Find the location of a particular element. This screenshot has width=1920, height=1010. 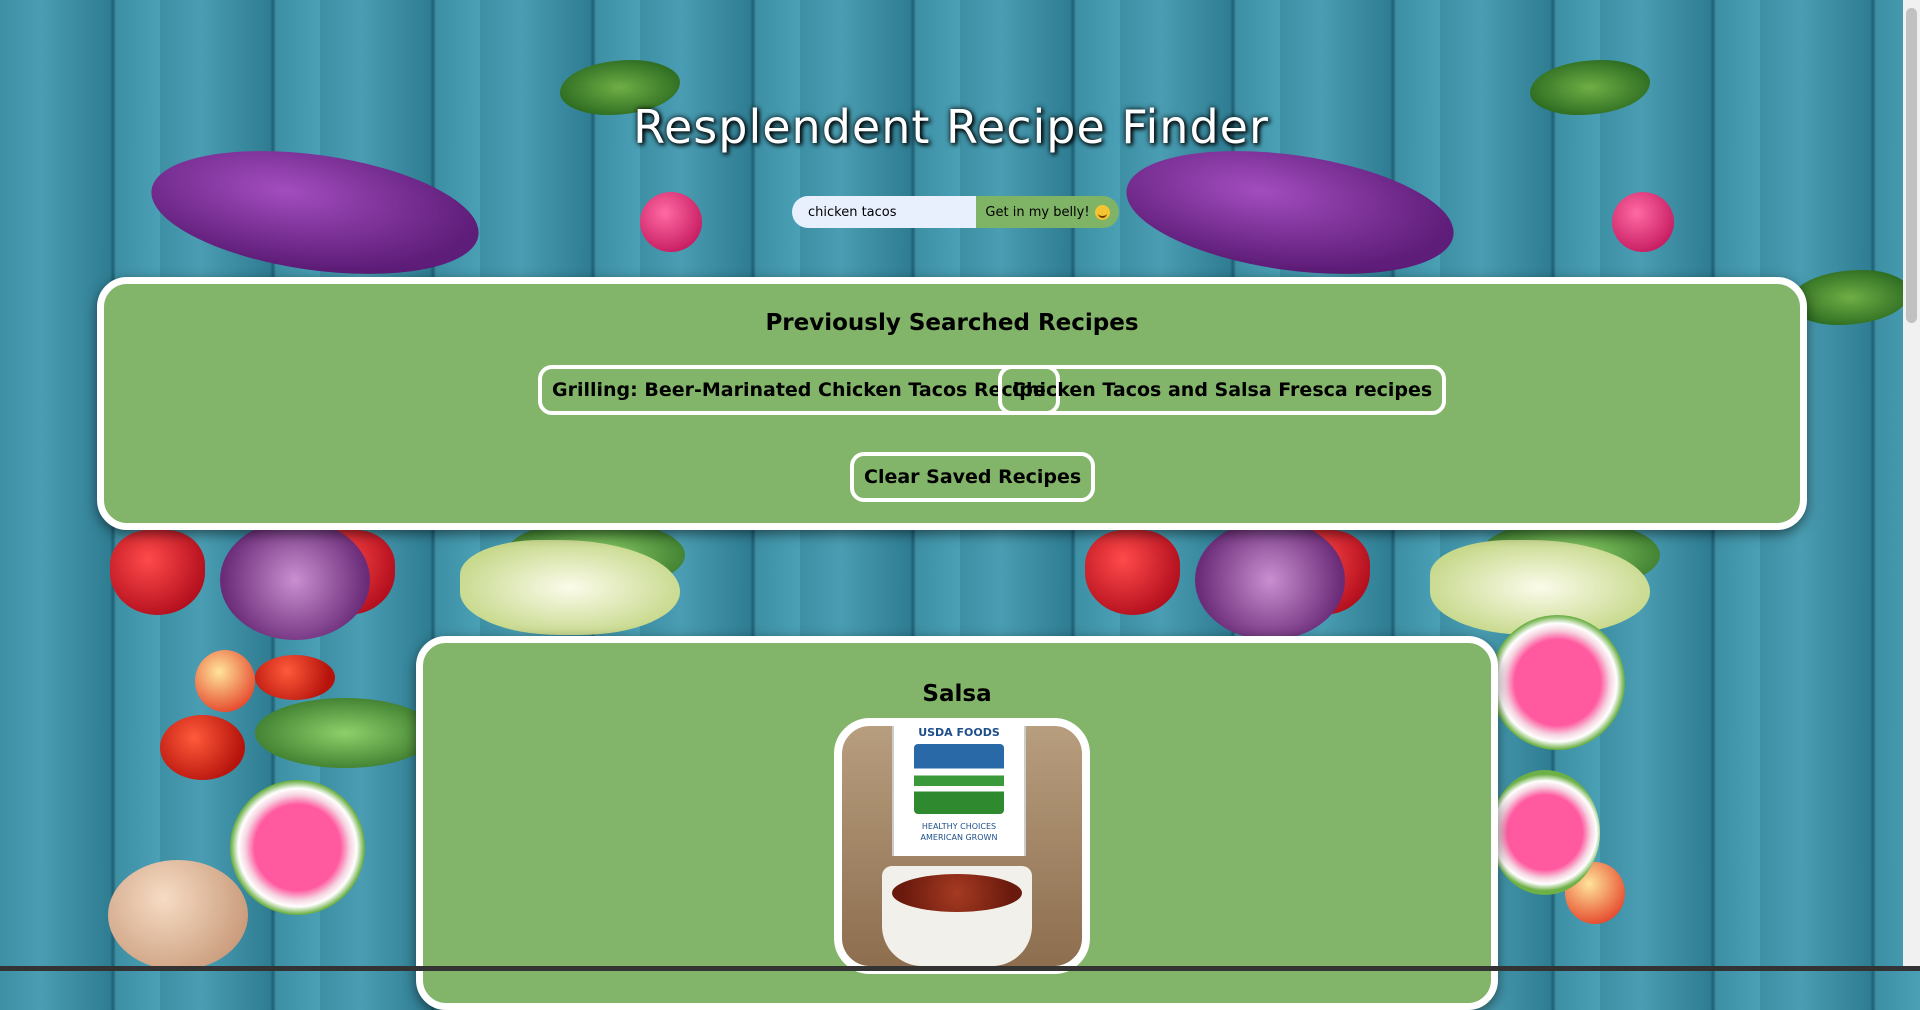

egg-decoration is located at coordinates (178, 915).